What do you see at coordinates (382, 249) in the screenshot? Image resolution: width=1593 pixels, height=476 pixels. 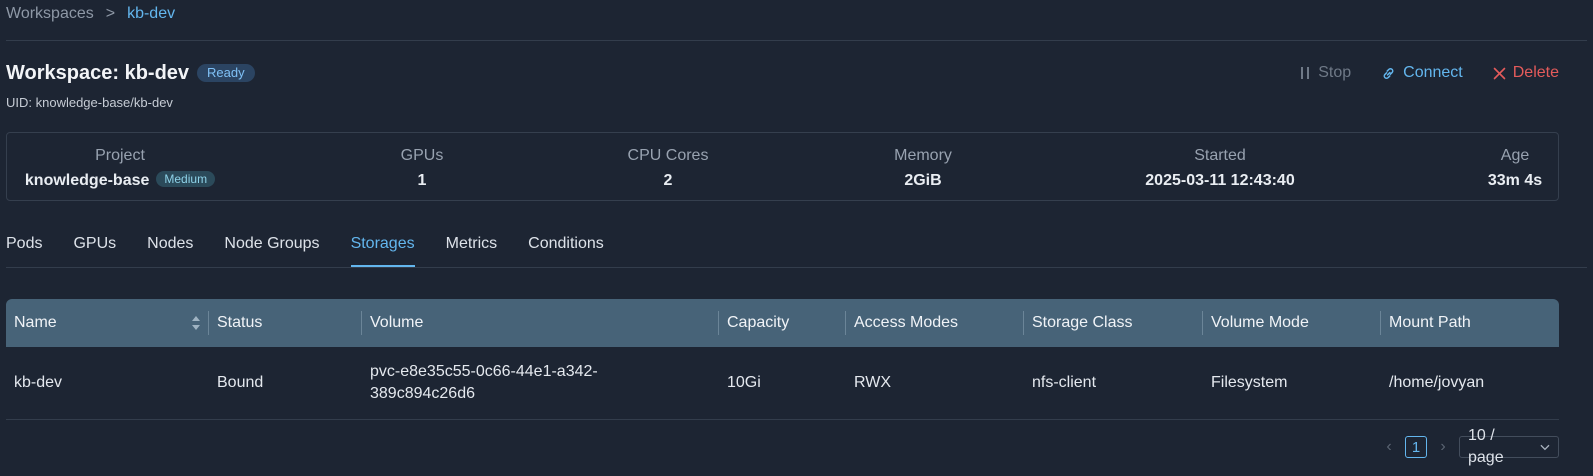 I see `tab-storages: Storages` at bounding box center [382, 249].